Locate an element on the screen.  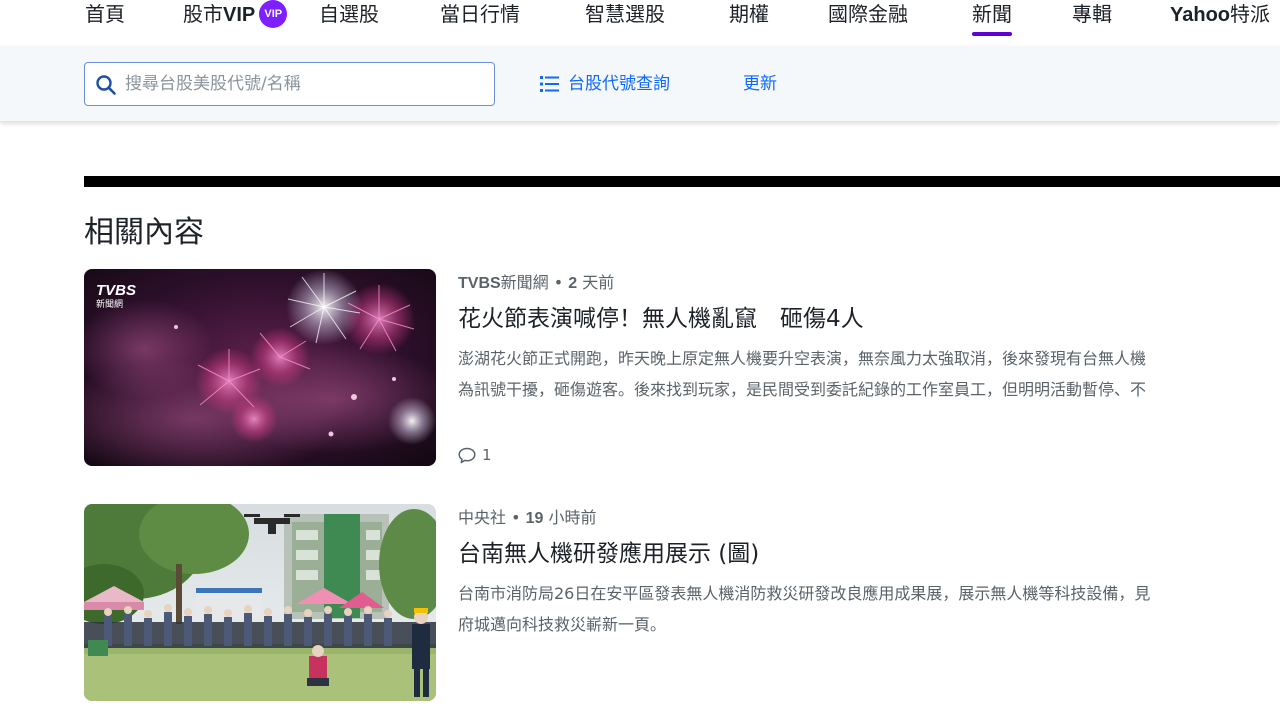
search-input is located at coordinates (305, 84).